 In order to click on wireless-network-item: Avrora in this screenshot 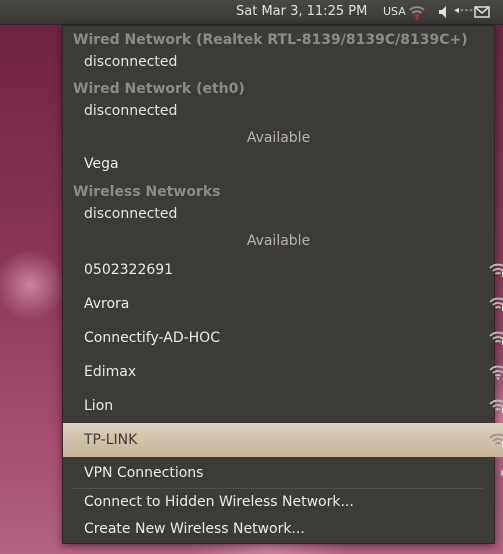, I will do `click(283, 304)`.